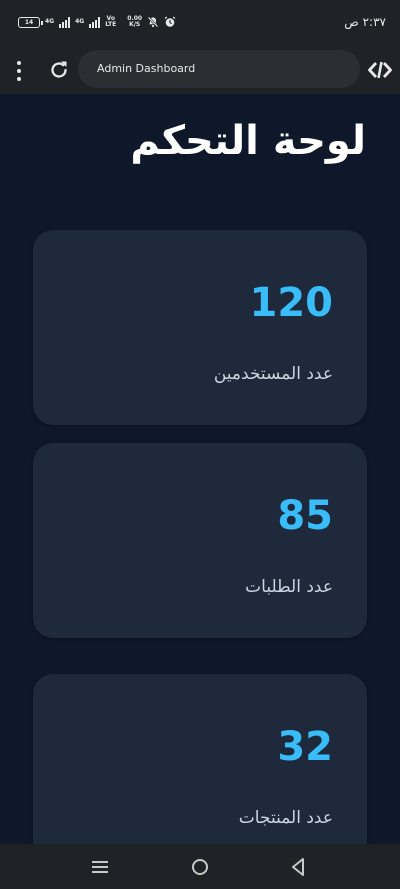 This screenshot has width=400, height=889. I want to click on volte-indicator: Vo LTE, so click(110, 22).